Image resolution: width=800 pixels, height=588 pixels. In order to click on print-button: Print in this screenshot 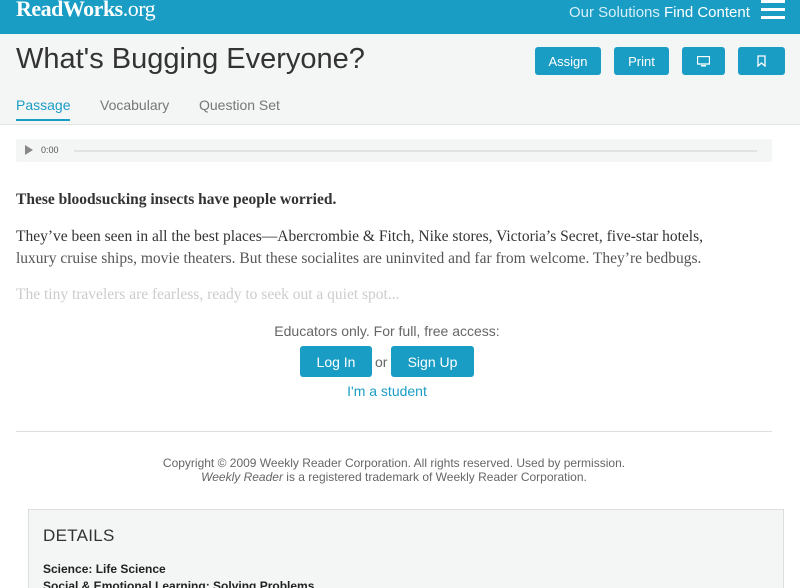, I will do `click(641, 61)`.